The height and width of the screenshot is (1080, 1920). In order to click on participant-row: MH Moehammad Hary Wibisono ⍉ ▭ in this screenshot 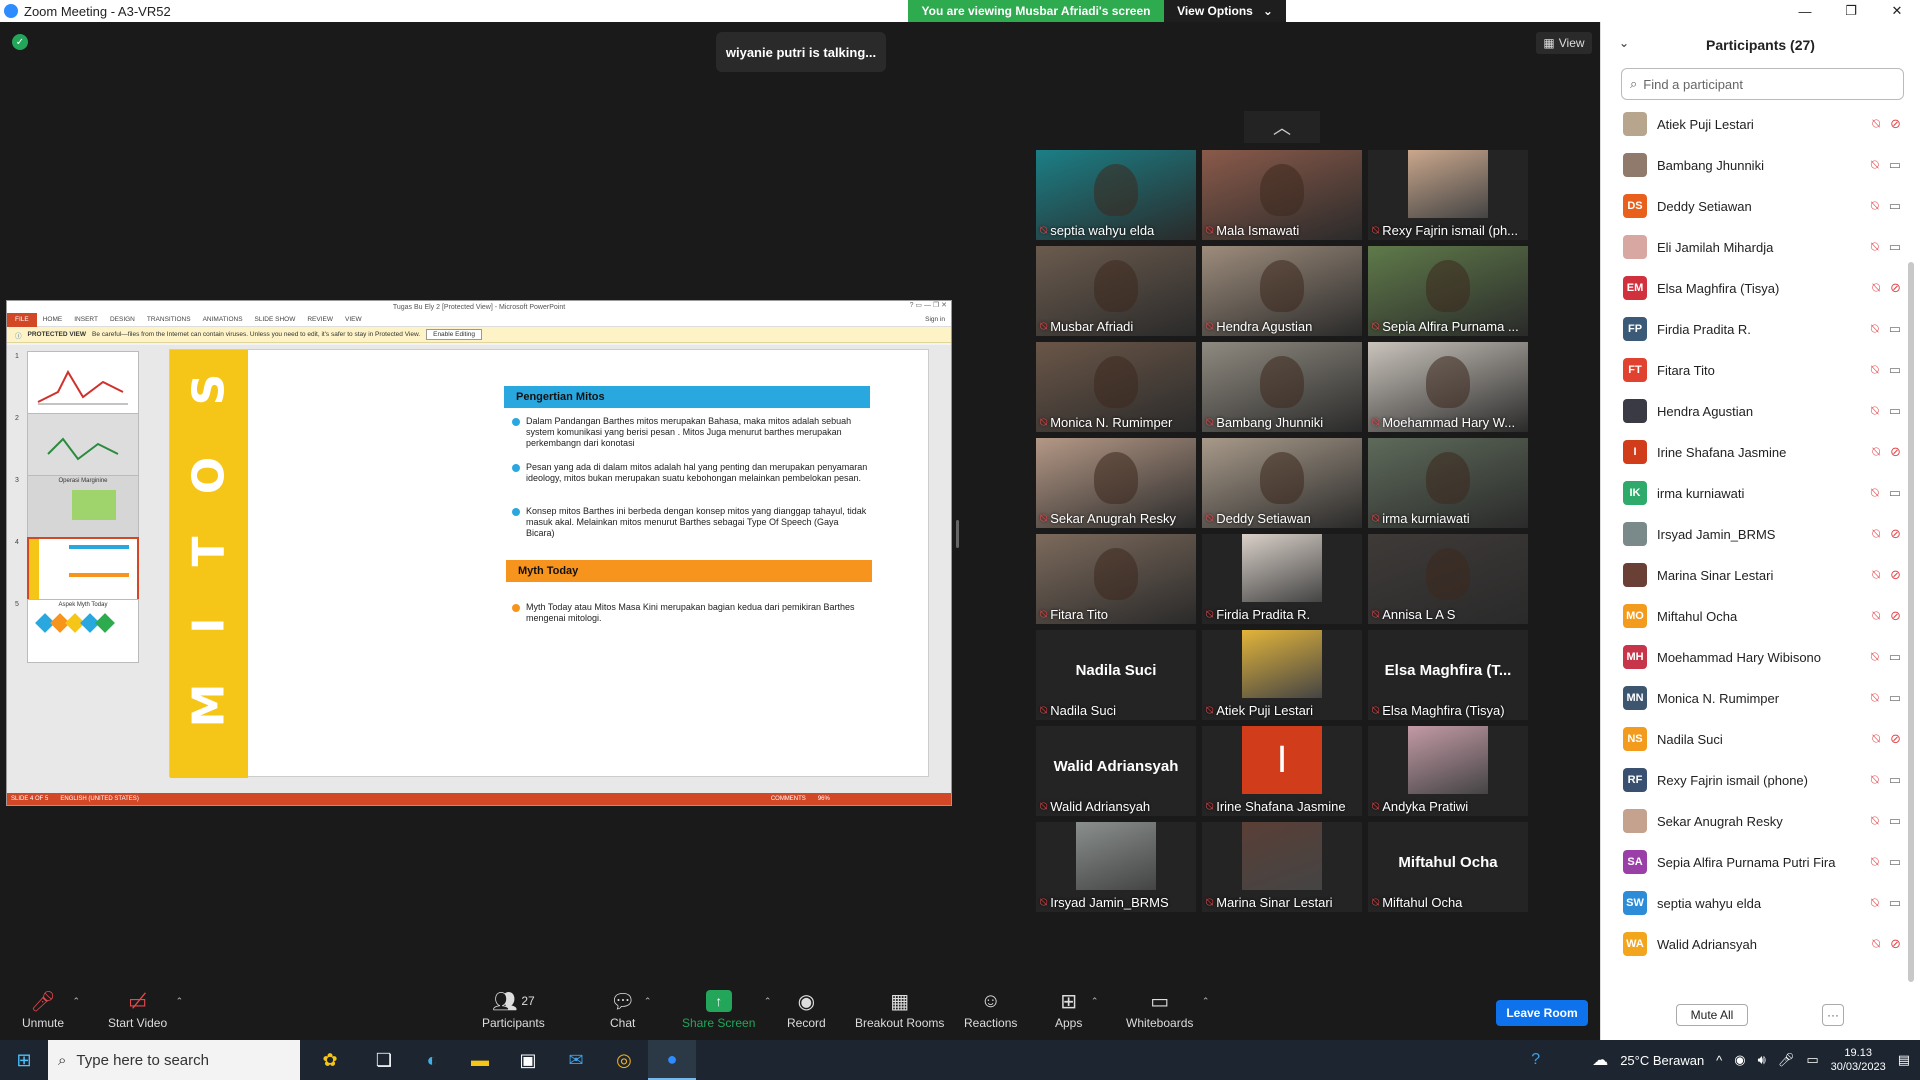, I will do `click(1762, 657)`.